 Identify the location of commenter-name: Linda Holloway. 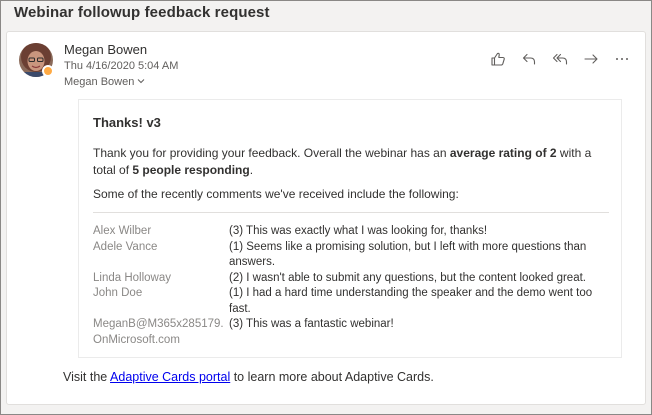
(132, 277).